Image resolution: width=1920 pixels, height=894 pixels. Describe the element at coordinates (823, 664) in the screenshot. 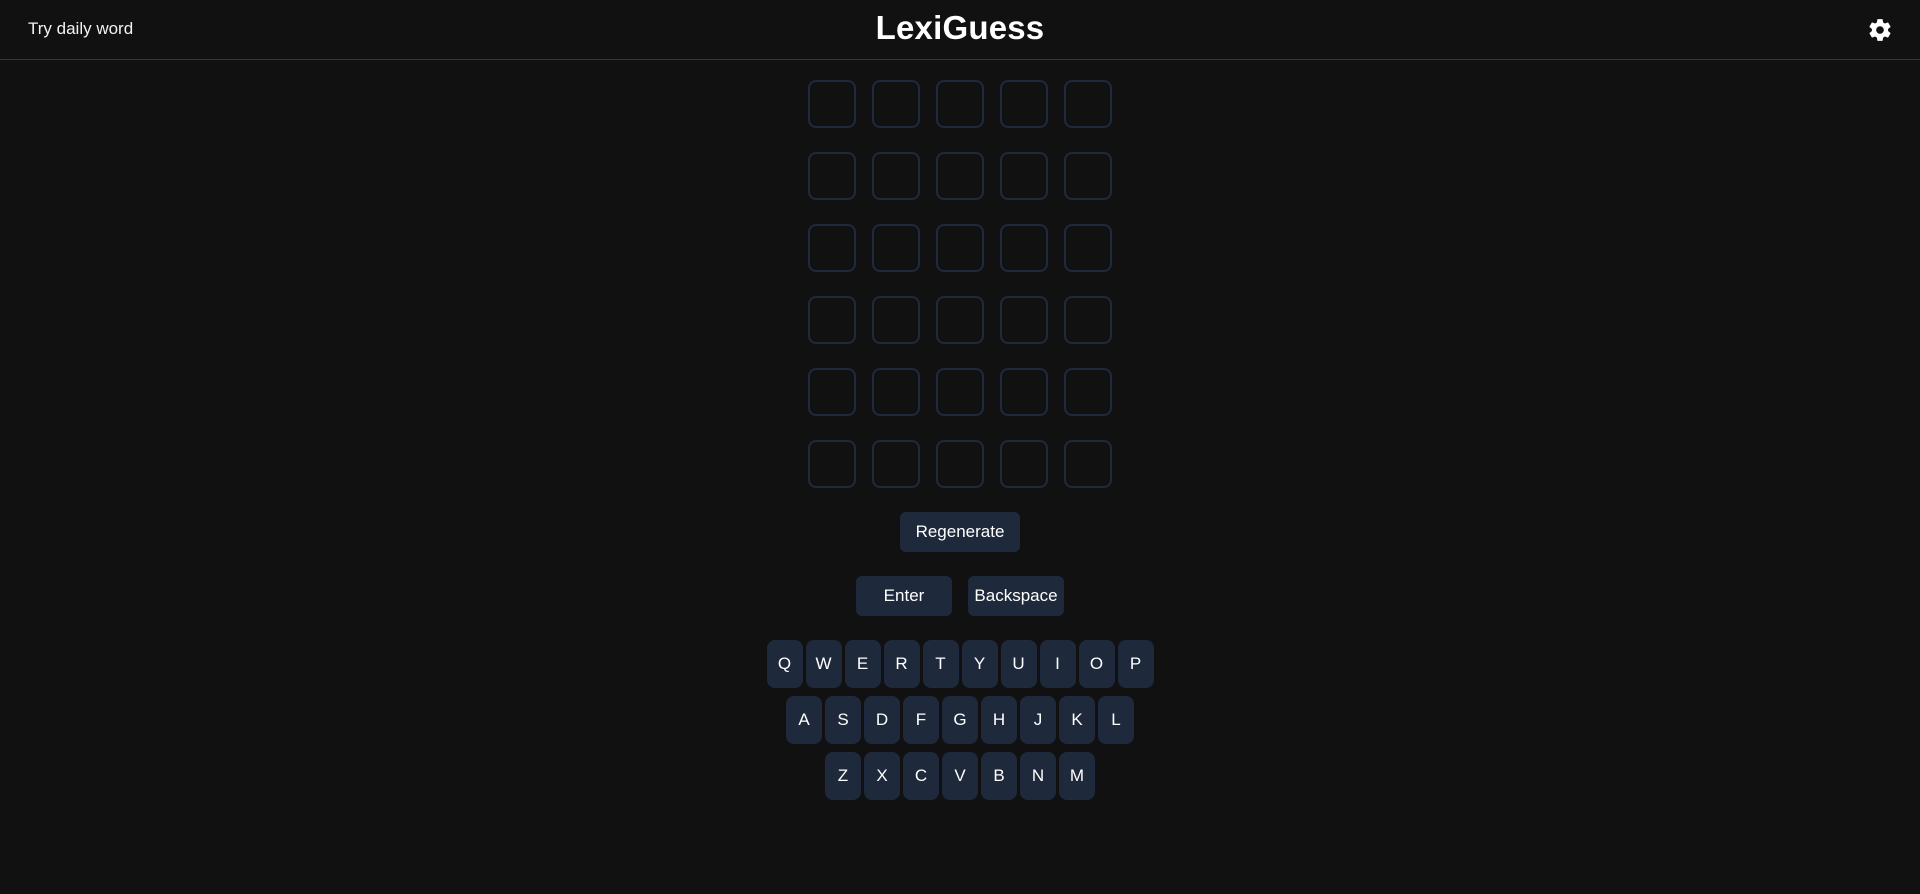

I see `key-w: W` at that location.